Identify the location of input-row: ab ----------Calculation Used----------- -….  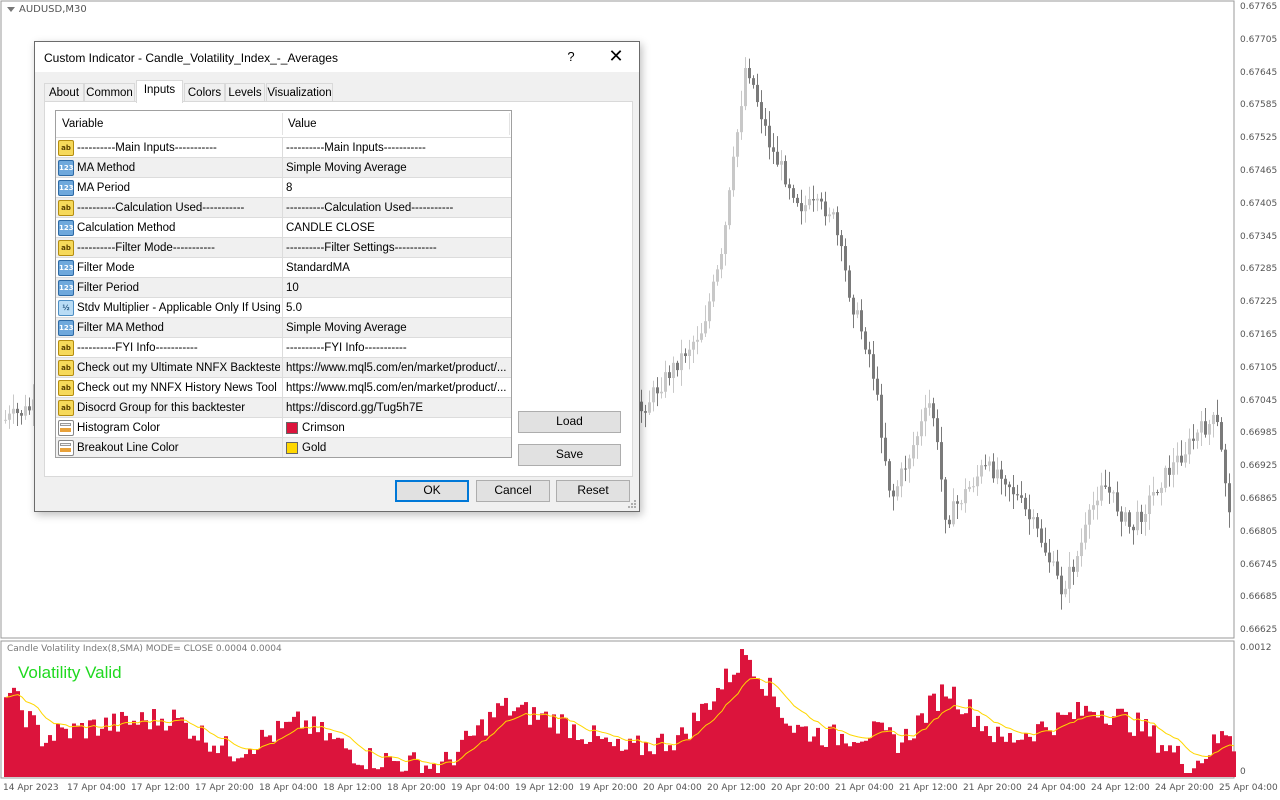
(283, 207).